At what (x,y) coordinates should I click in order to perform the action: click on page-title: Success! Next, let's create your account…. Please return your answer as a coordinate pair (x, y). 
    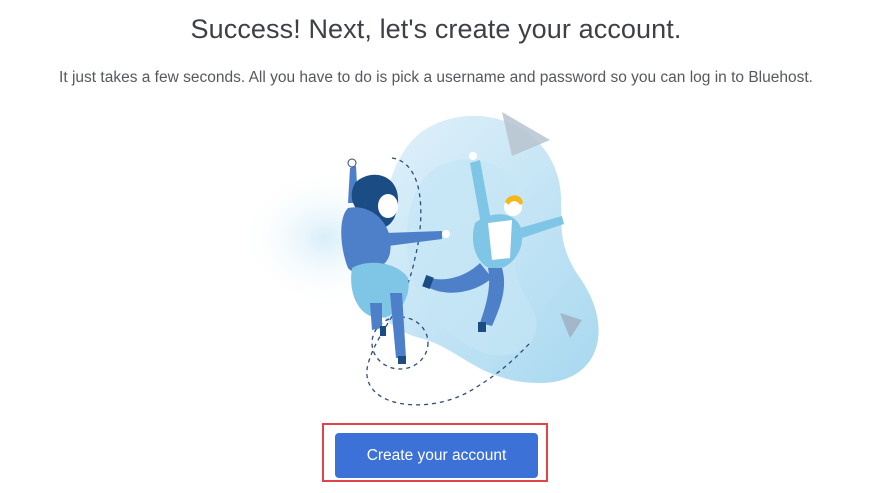
    Looking at the image, I should click on (436, 29).